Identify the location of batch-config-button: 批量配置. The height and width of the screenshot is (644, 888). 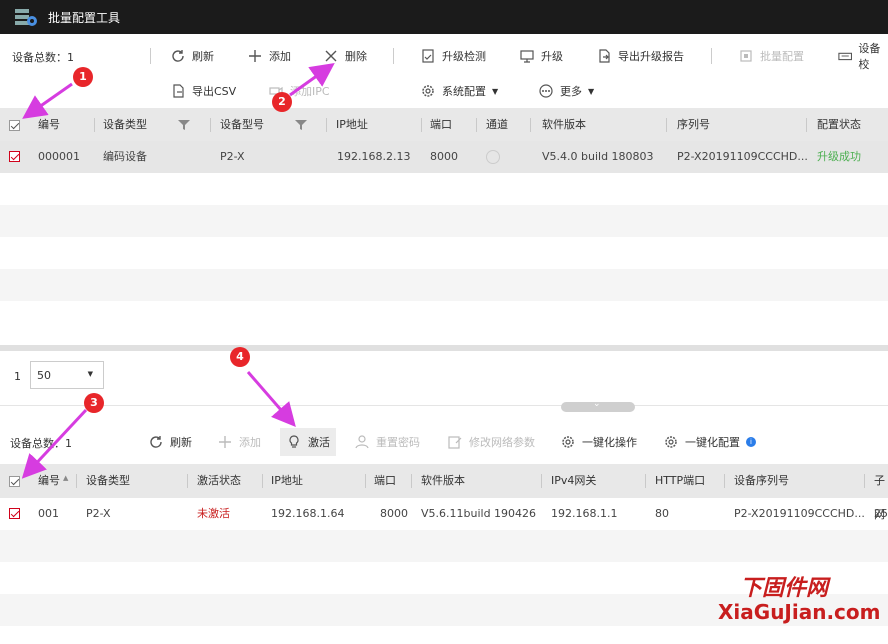
(771, 56).